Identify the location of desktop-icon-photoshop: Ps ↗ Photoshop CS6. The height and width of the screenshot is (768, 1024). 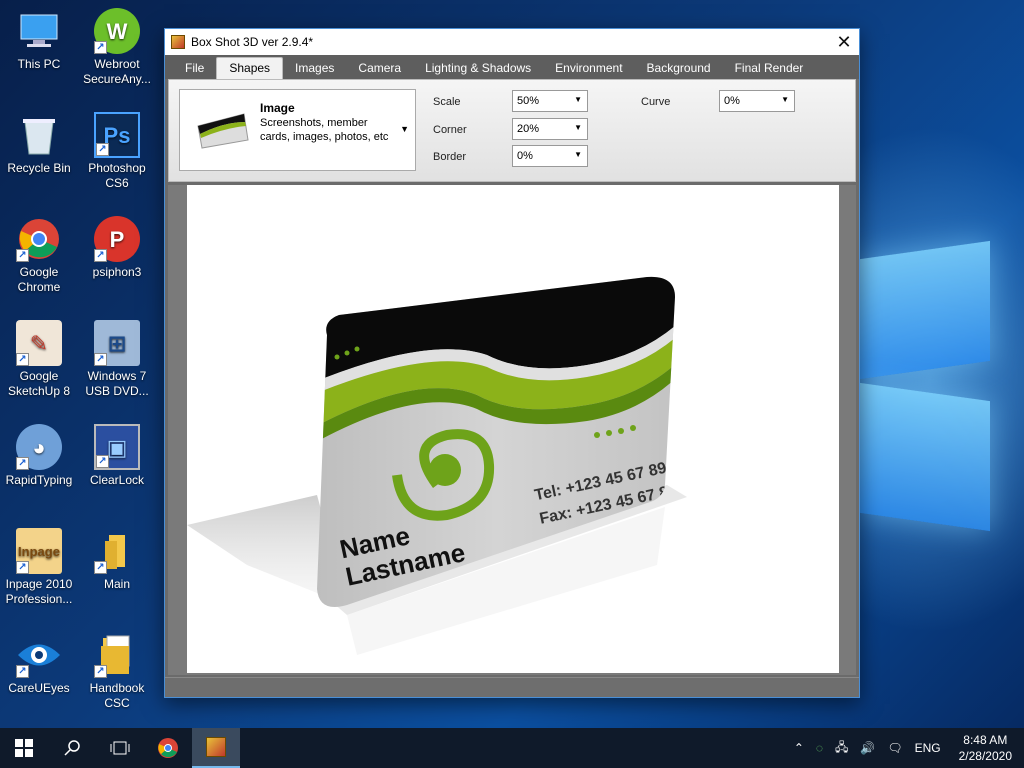
(117, 151).